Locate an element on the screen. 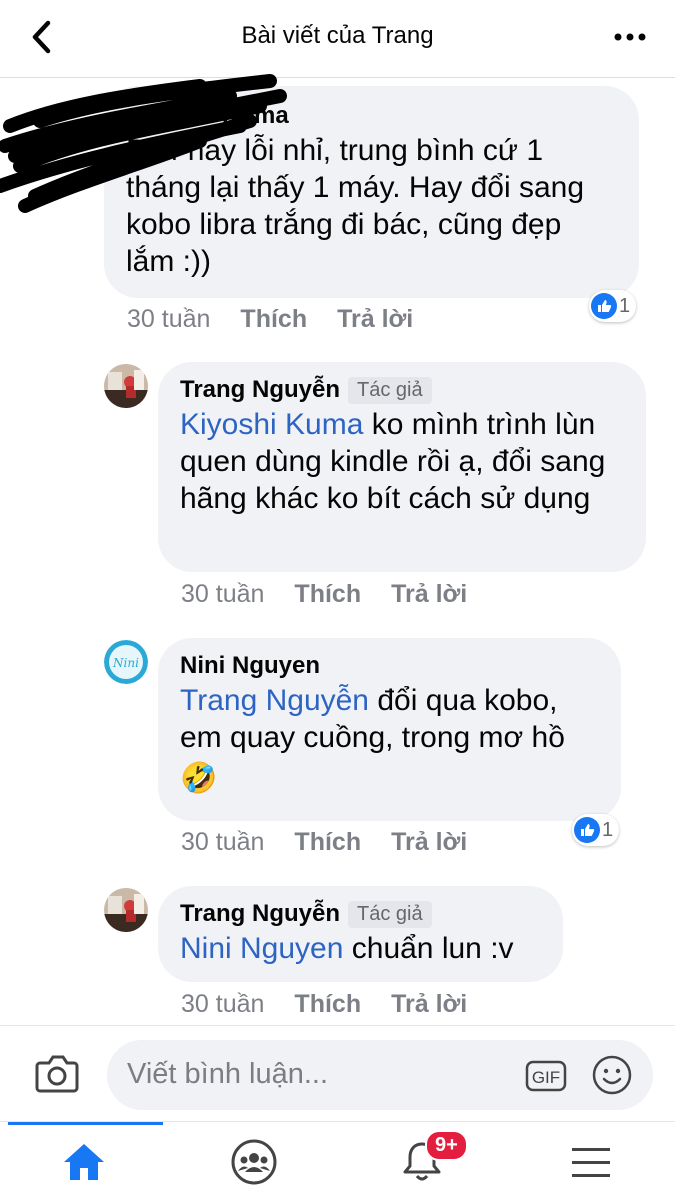 This screenshot has height=1200, width=675. avatar: Nini is located at coordinates (126, 662).